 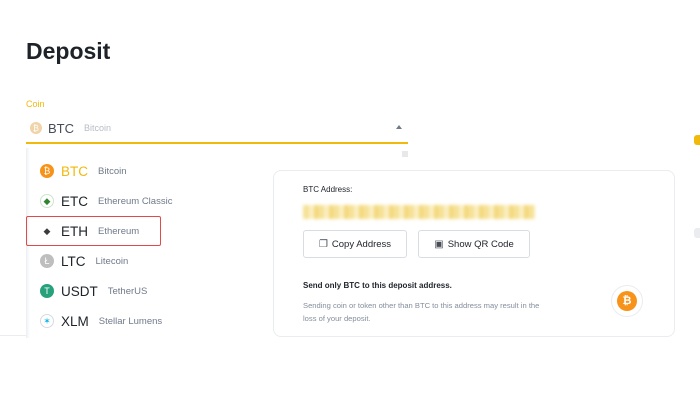 I want to click on litecoin-icon: Ł, so click(x=47, y=261).